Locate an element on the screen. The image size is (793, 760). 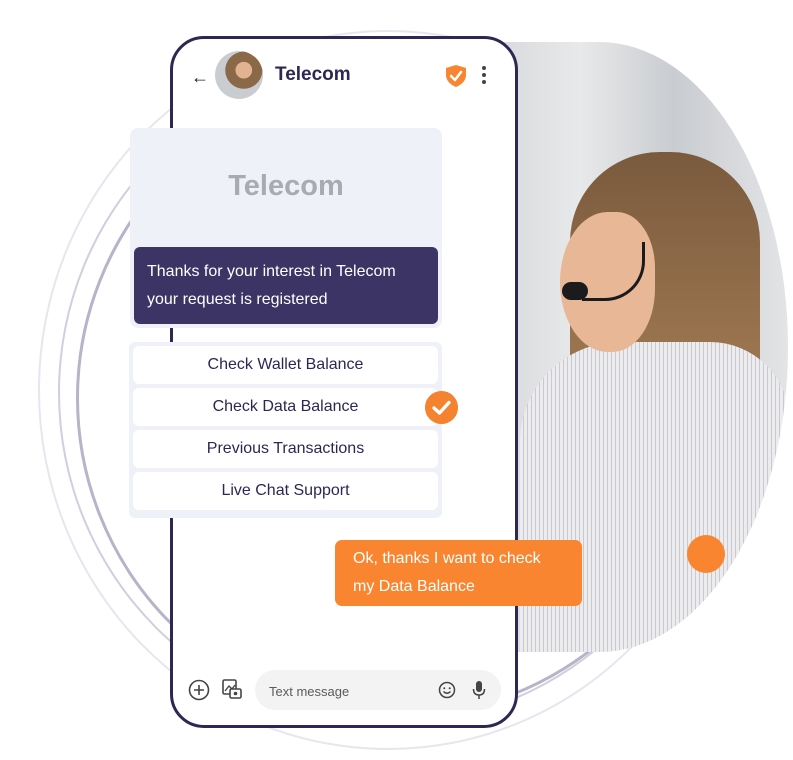
gallery-icon is located at coordinates (232, 689).